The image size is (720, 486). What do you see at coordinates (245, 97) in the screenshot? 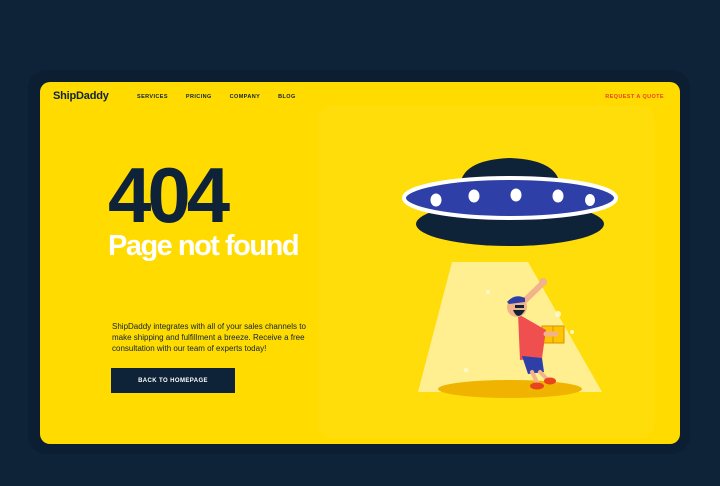
I see `nav-item-company: COMPANY` at bounding box center [245, 97].